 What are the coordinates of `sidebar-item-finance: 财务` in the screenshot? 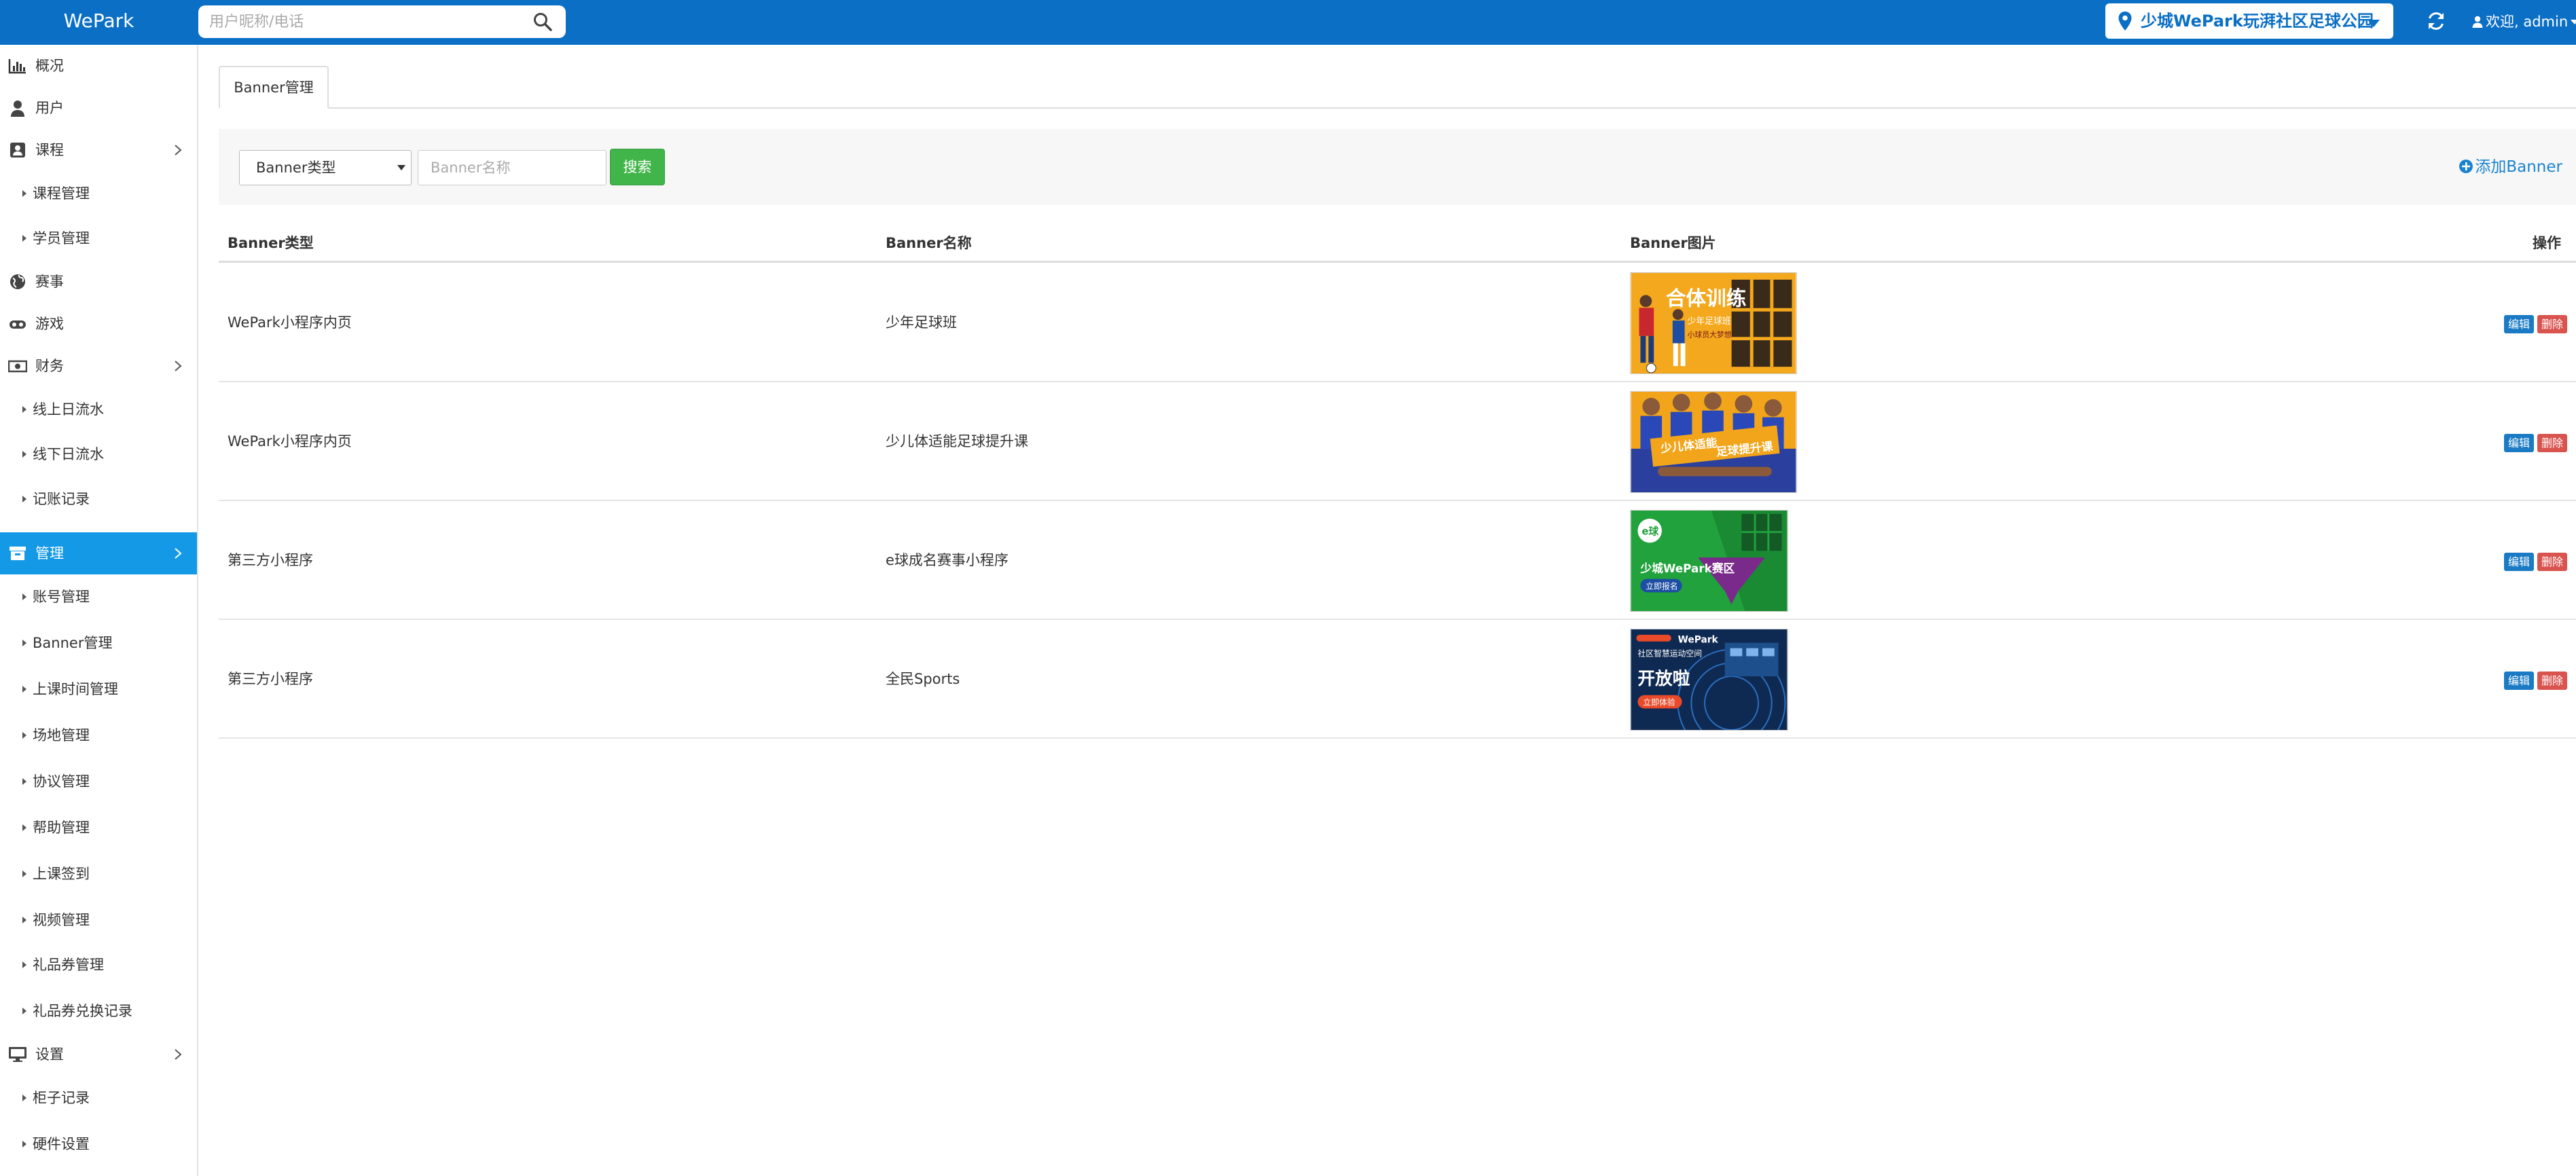 It's located at (98, 366).